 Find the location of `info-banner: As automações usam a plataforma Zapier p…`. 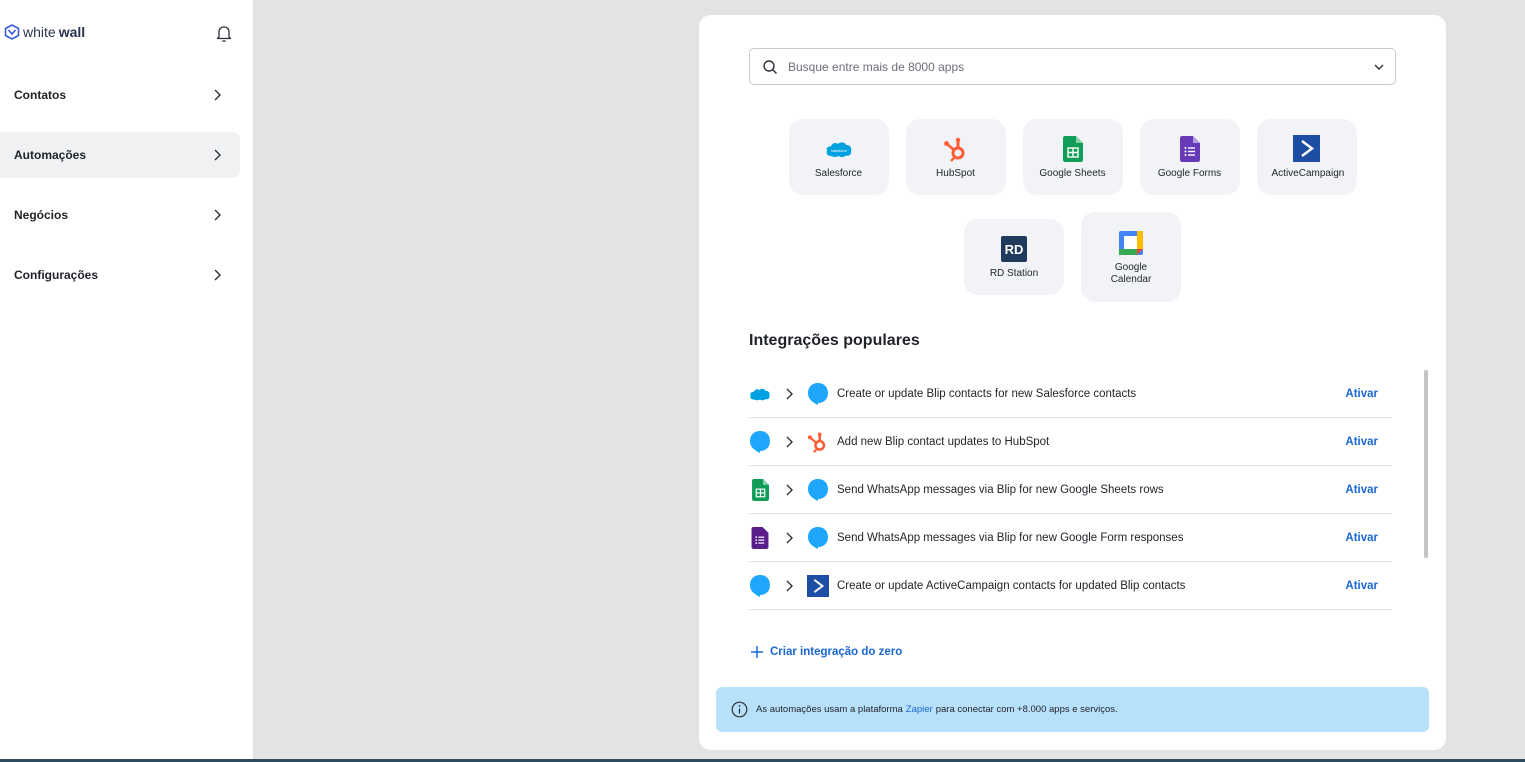

info-banner: As automações usam a plataforma Zapier p… is located at coordinates (1072, 709).